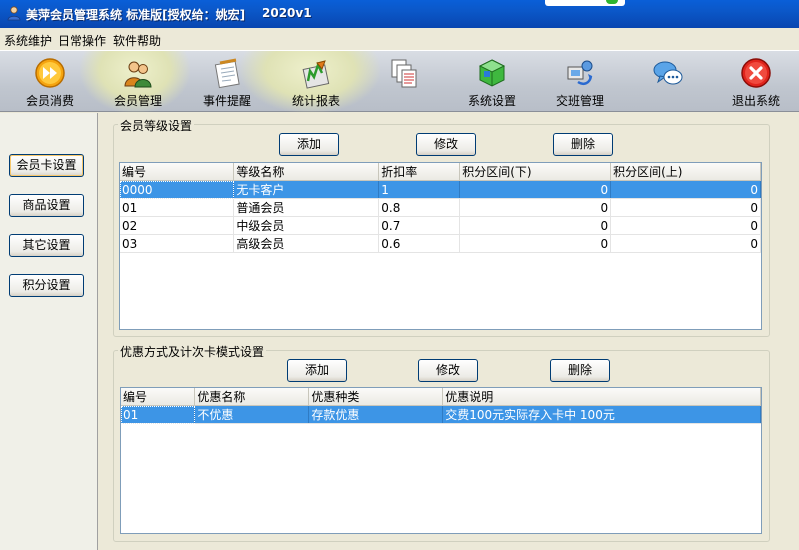 Image resolution: width=799 pixels, height=550 pixels. What do you see at coordinates (601, 397) in the screenshot?
I see `column-header: 优惠说明` at bounding box center [601, 397].